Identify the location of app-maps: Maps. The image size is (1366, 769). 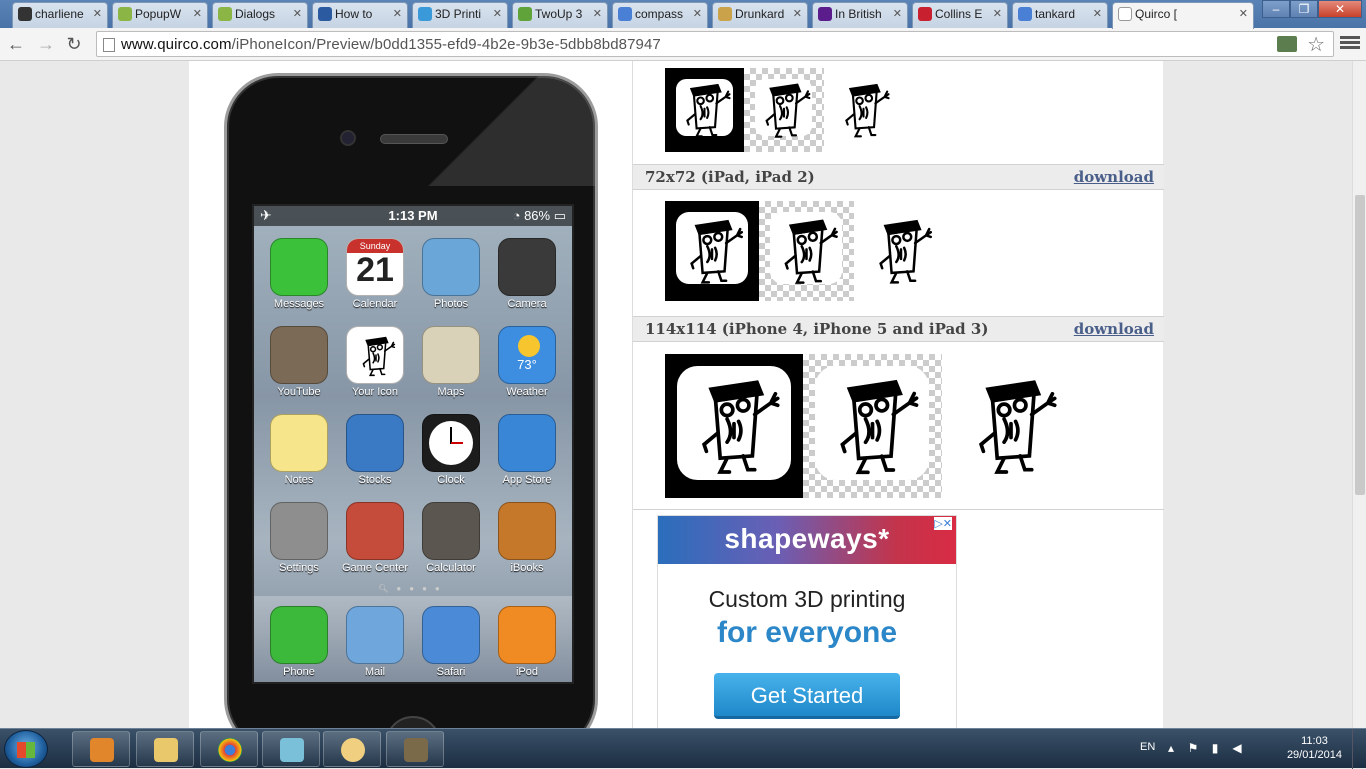
(451, 362).